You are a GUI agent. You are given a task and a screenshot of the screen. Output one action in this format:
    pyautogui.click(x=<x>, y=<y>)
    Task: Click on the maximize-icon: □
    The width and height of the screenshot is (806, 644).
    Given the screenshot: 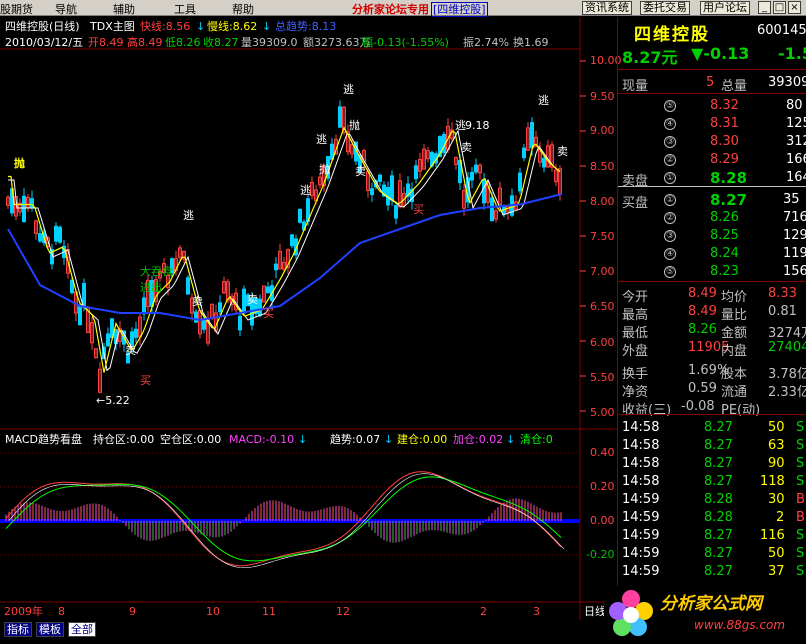 What is the action you would take?
    pyautogui.click(x=779, y=7)
    